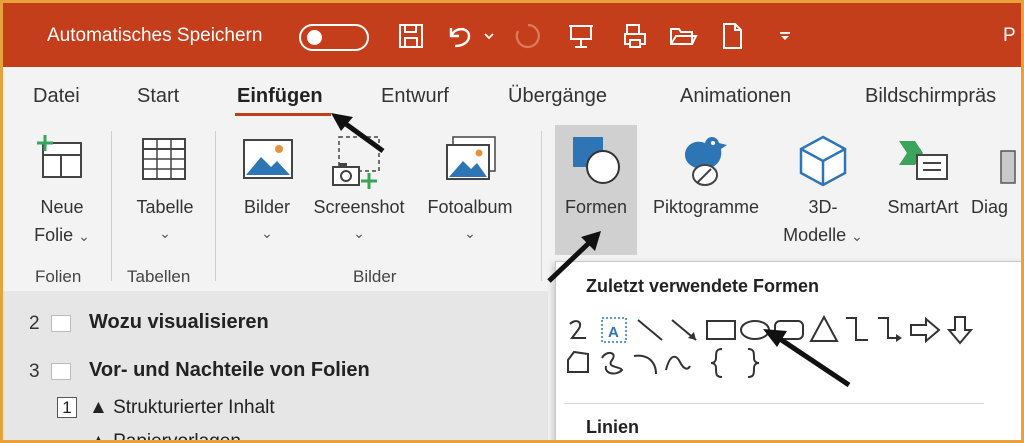 The height and width of the screenshot is (443, 1024). What do you see at coordinates (359, 190) in the screenshot?
I see `screenshot-button: Screenshot ⌄` at bounding box center [359, 190].